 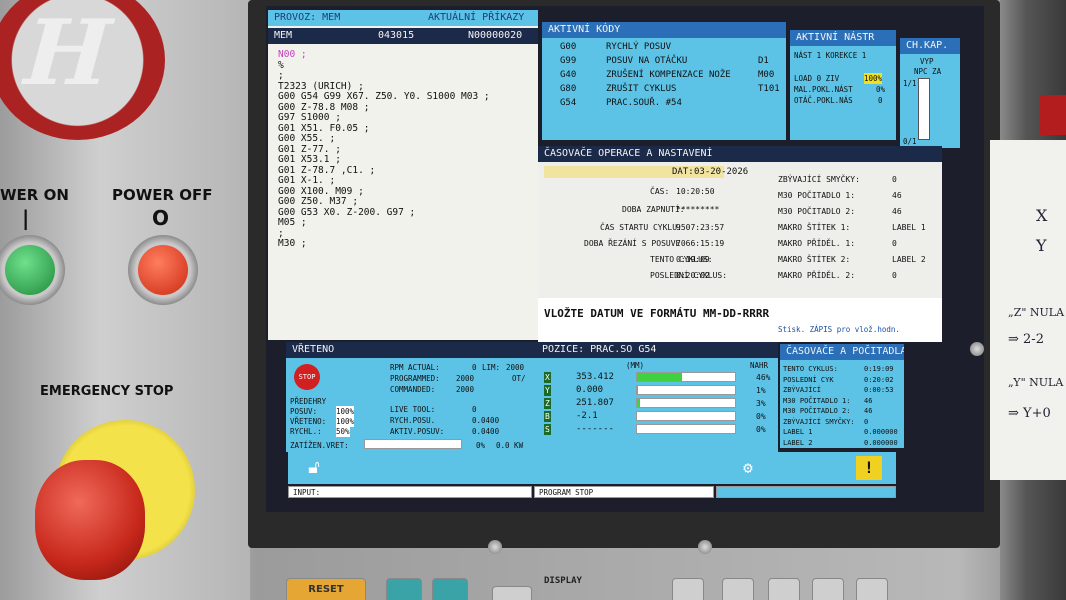 I want to click on input-field: INPUT:, so click(x=410, y=492).